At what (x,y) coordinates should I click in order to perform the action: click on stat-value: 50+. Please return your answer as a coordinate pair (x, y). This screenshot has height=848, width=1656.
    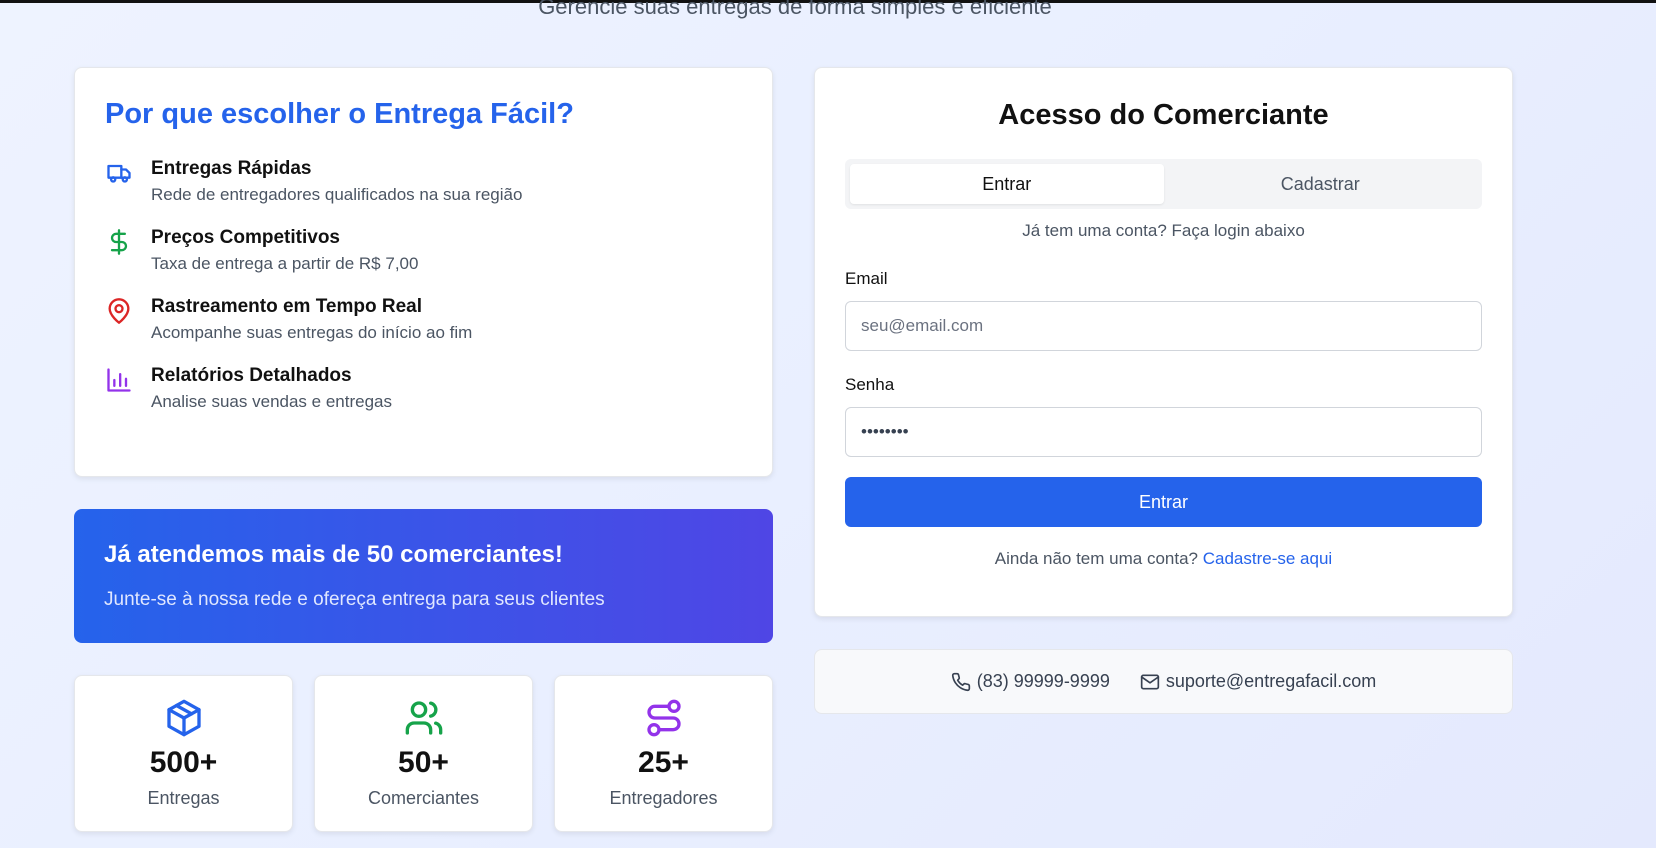
    Looking at the image, I should click on (423, 762).